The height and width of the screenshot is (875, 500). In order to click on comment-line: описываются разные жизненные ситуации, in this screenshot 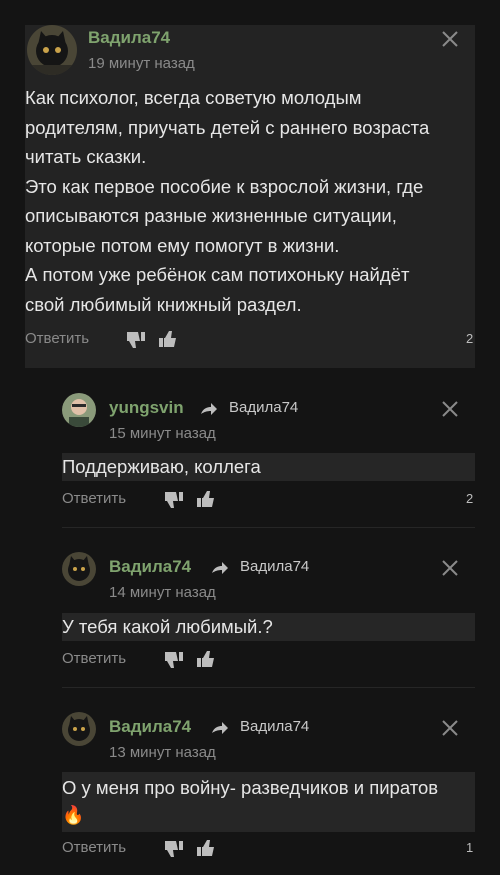, I will do `click(211, 215)`.